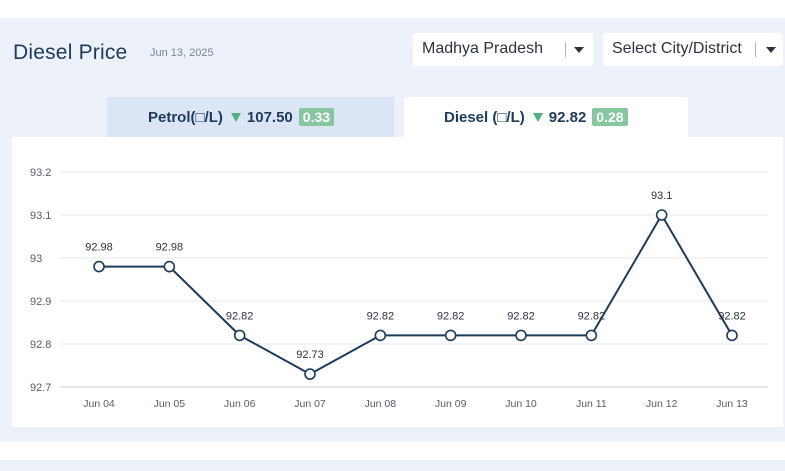  What do you see at coordinates (185, 117) in the screenshot?
I see `tab-petrol-label: Petrol(□/L)` at bounding box center [185, 117].